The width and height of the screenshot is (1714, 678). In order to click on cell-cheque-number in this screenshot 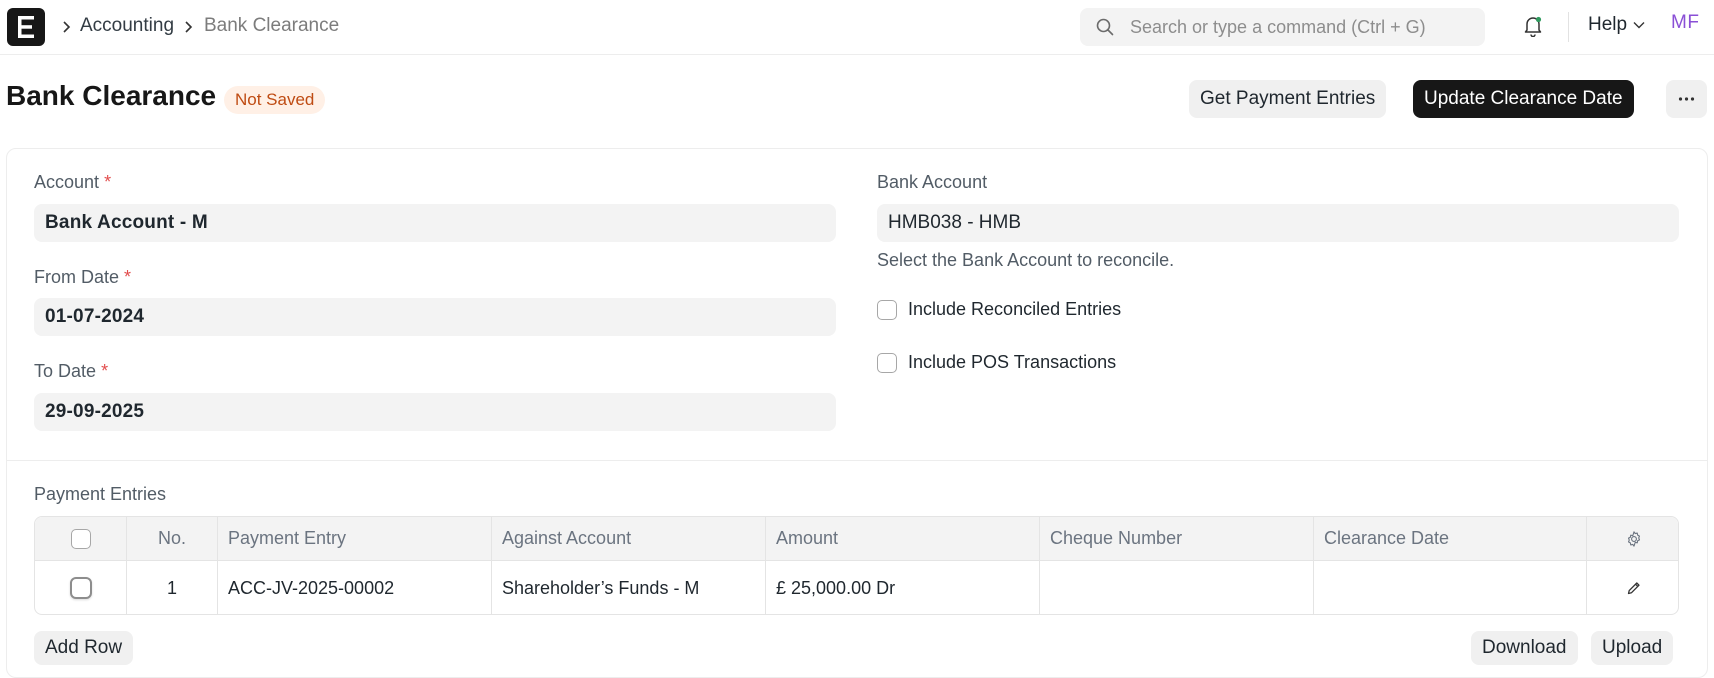, I will do `click(1177, 587)`.